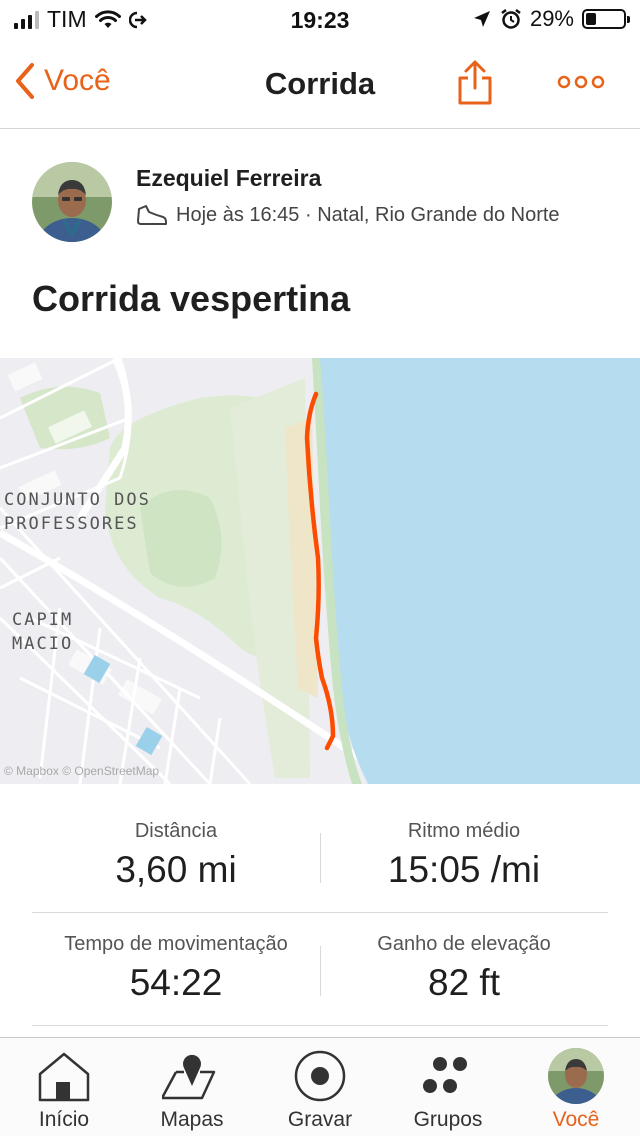 Image resolution: width=640 pixels, height=1136 pixels. What do you see at coordinates (176, 982) in the screenshot?
I see `stat-value: 54:22` at bounding box center [176, 982].